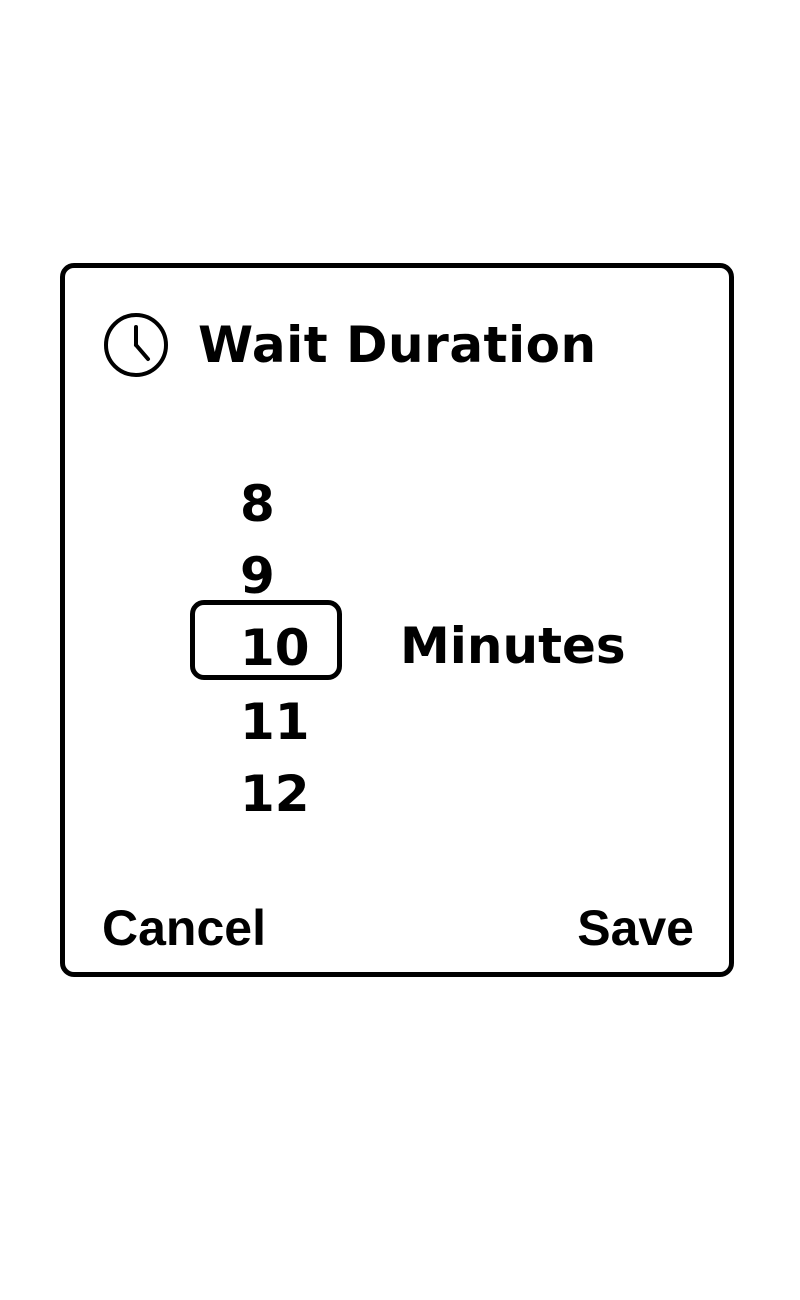 The width and height of the screenshot is (800, 1300). I want to click on picker-option: 8, so click(257, 504).